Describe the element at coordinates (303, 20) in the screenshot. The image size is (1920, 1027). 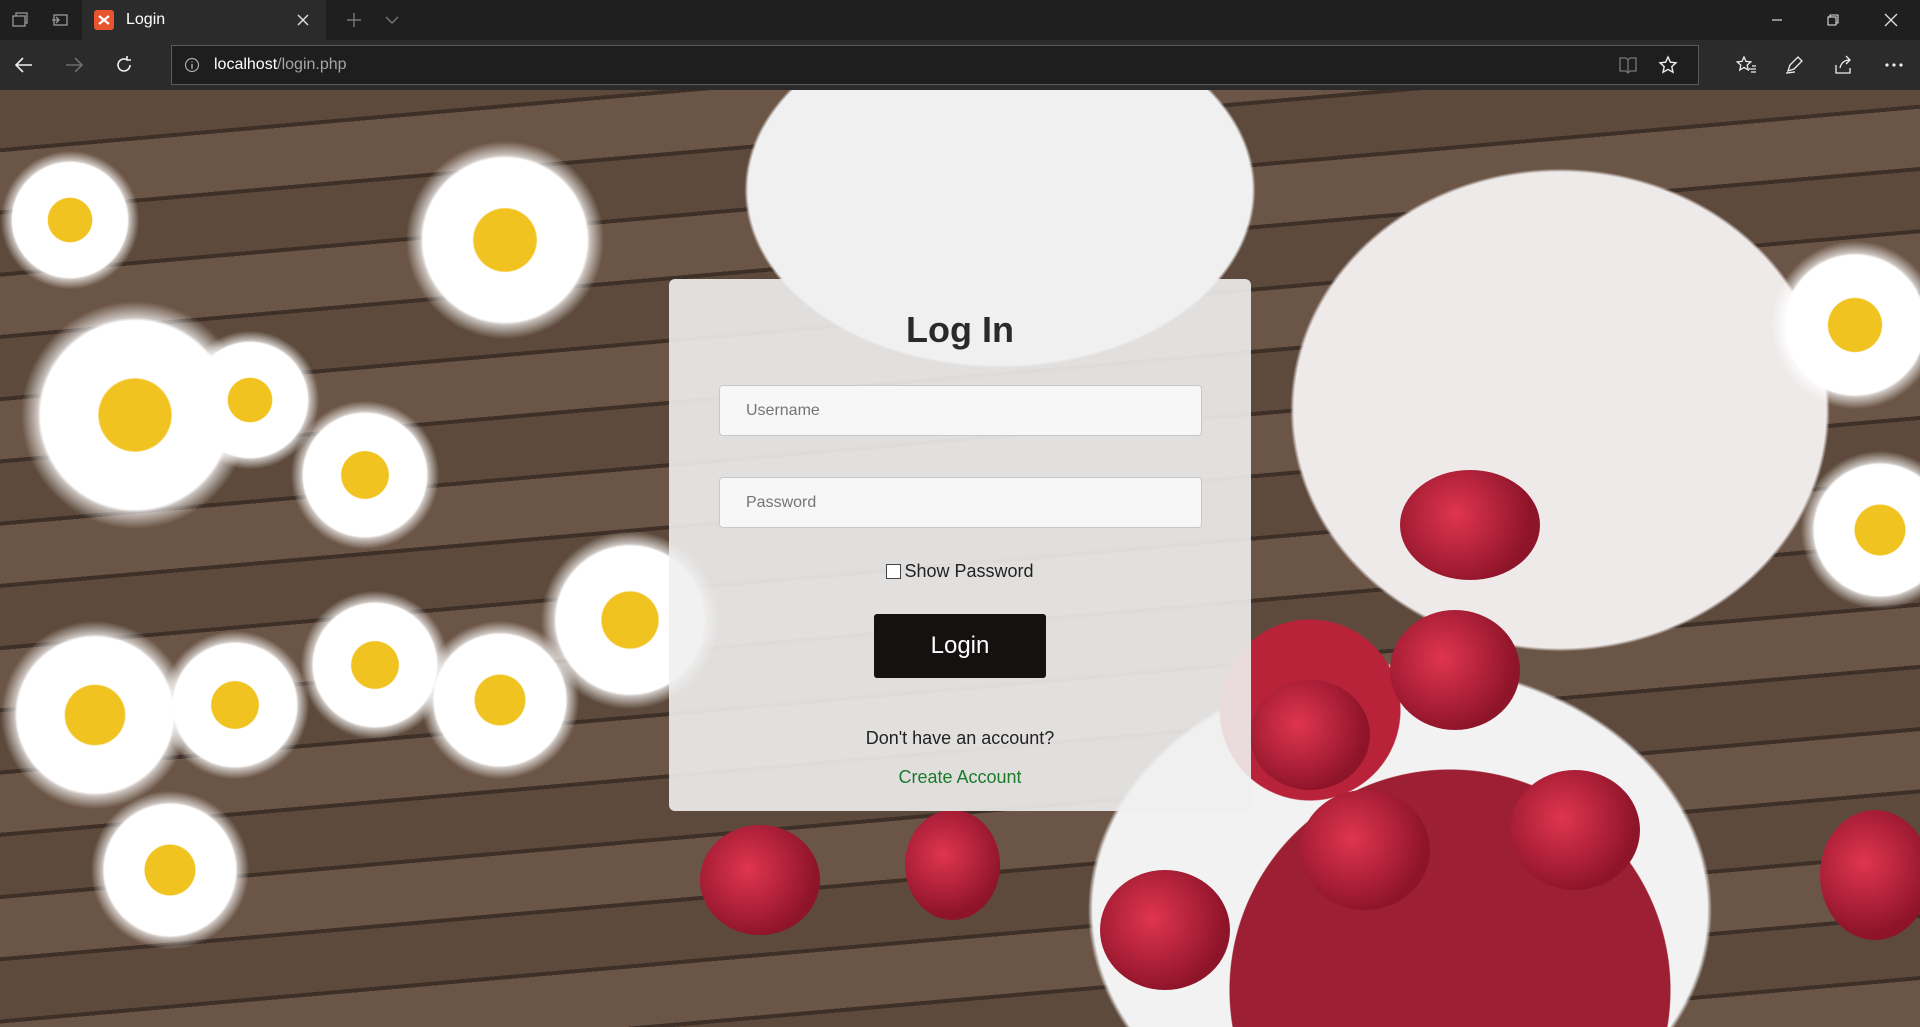
I see `close-tab-icon` at that location.